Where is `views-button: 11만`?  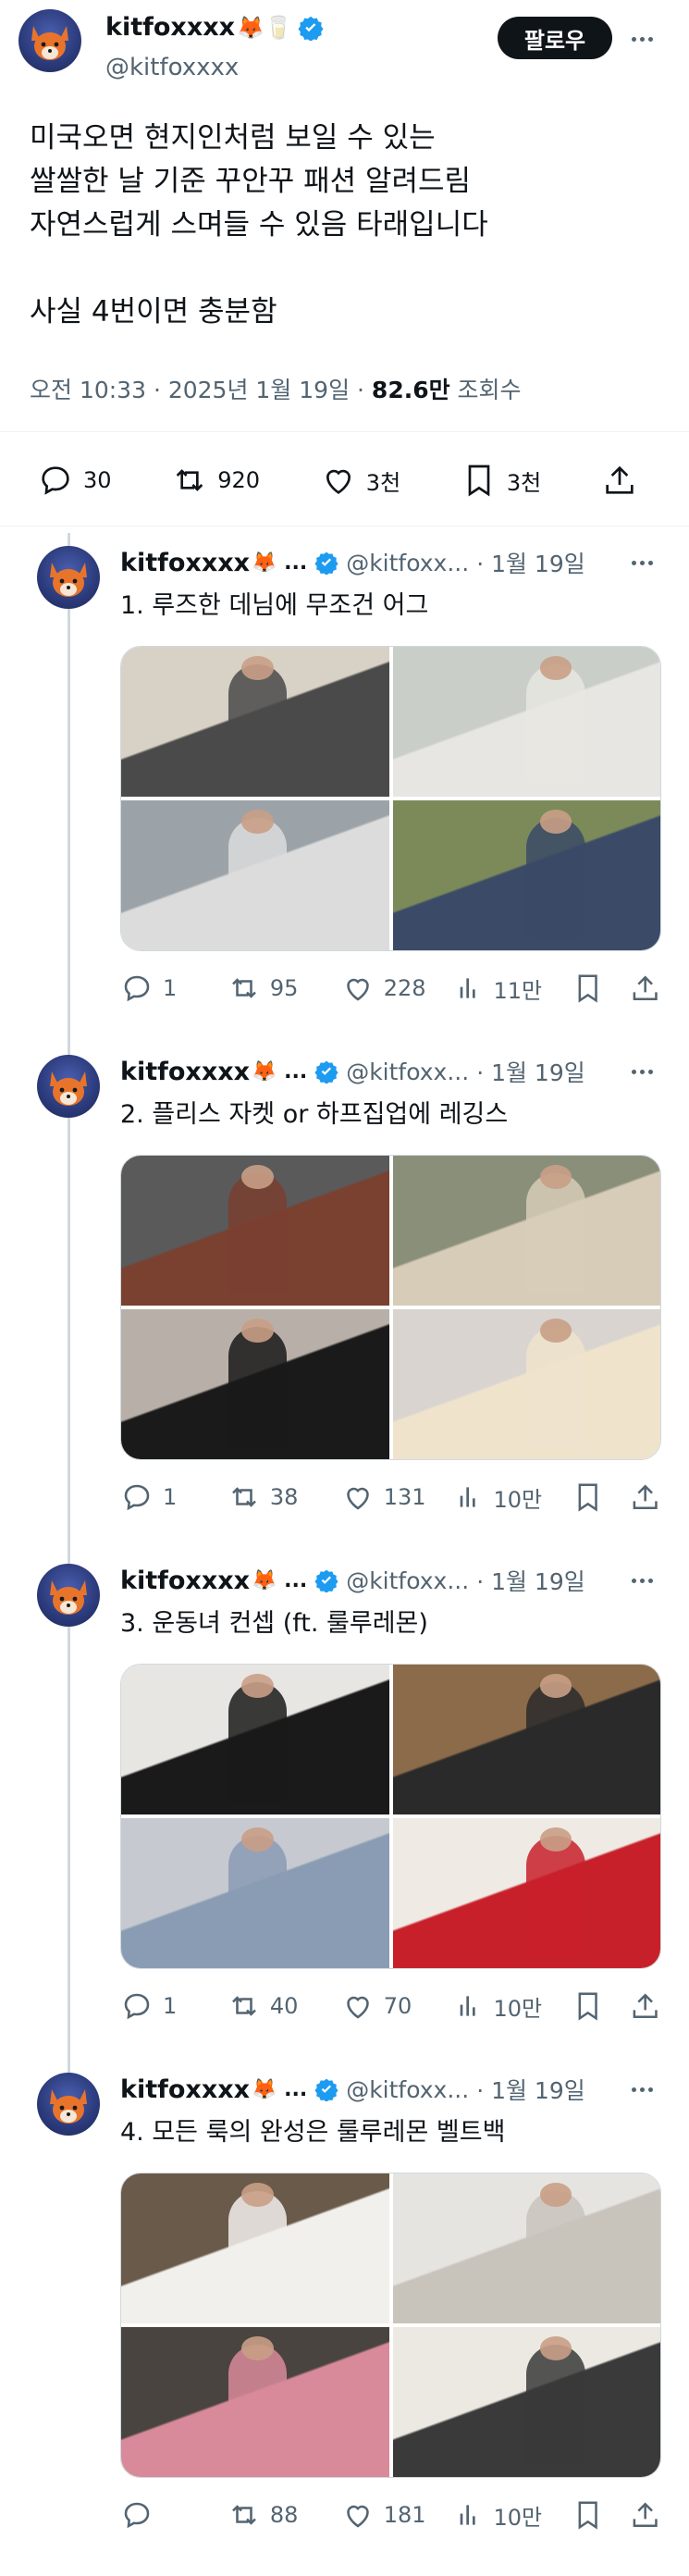
views-button: 11만 is located at coordinates (511, 988).